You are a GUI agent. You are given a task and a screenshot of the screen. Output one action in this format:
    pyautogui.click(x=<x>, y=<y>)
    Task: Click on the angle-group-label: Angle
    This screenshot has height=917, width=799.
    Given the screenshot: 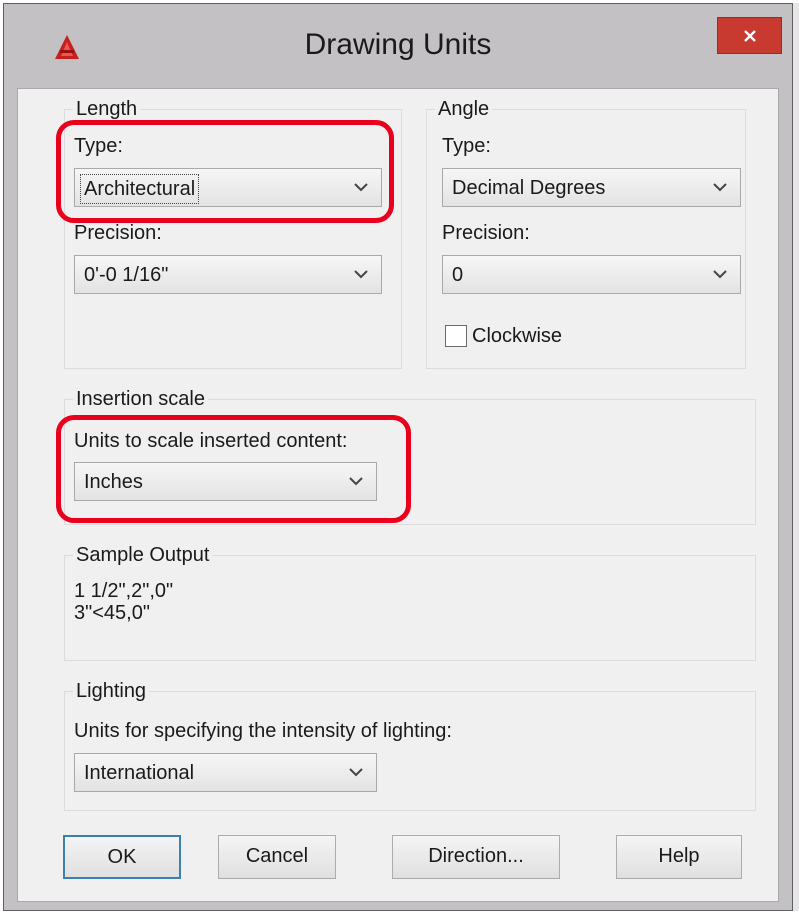 What is the action you would take?
    pyautogui.click(x=464, y=109)
    